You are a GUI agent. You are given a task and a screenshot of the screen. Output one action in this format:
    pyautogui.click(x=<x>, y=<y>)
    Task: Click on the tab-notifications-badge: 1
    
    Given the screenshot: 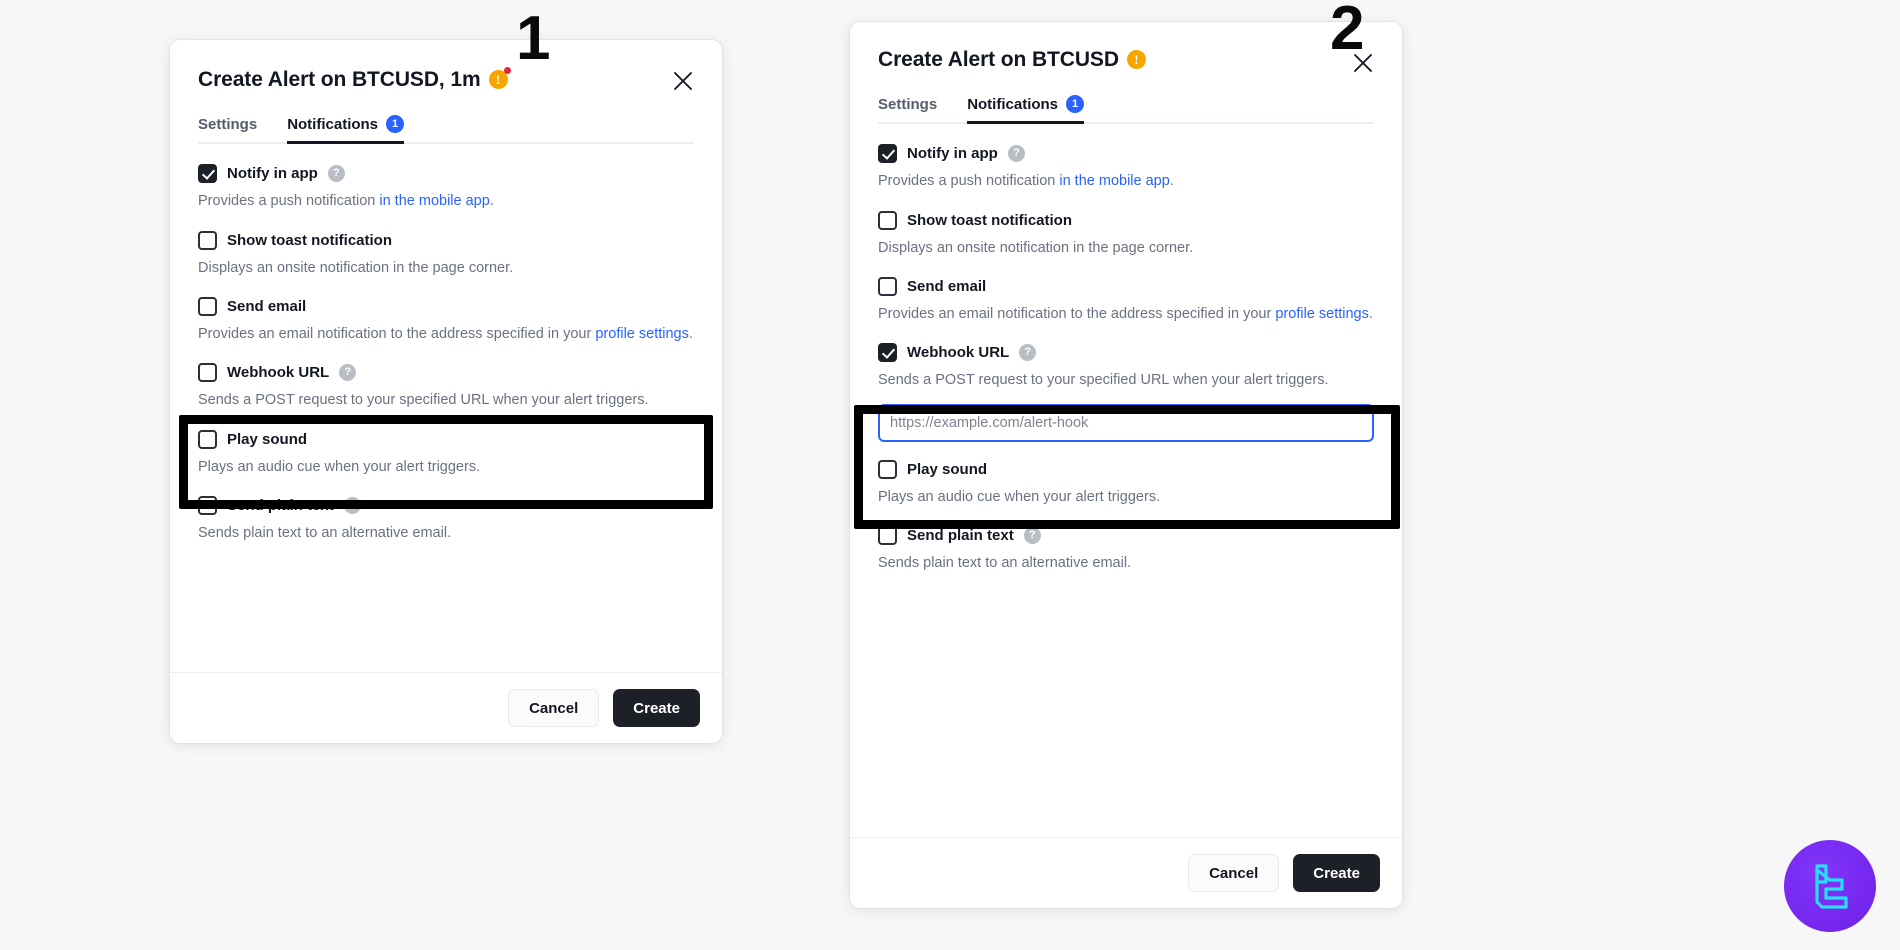 What is the action you would take?
    pyautogui.click(x=1075, y=104)
    